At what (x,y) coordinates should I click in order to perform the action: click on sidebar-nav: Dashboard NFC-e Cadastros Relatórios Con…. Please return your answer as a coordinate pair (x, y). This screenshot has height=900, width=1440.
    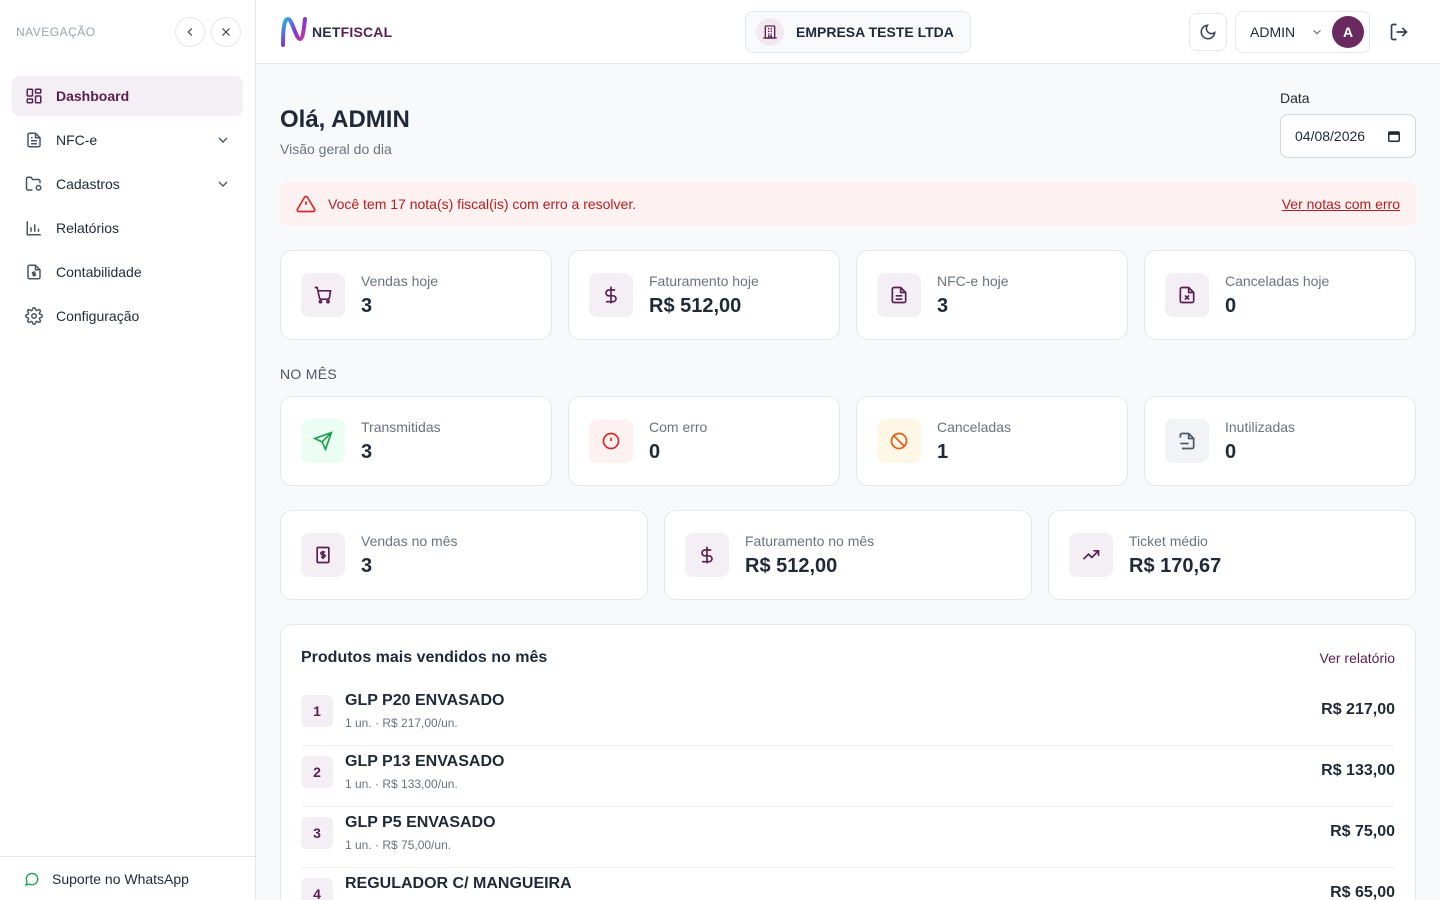
    Looking at the image, I should click on (127, 208).